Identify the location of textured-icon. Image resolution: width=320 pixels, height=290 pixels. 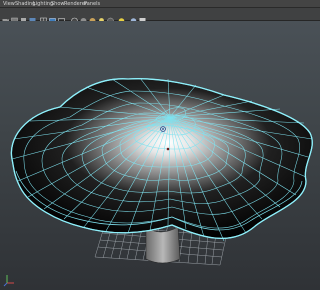
(92, 17).